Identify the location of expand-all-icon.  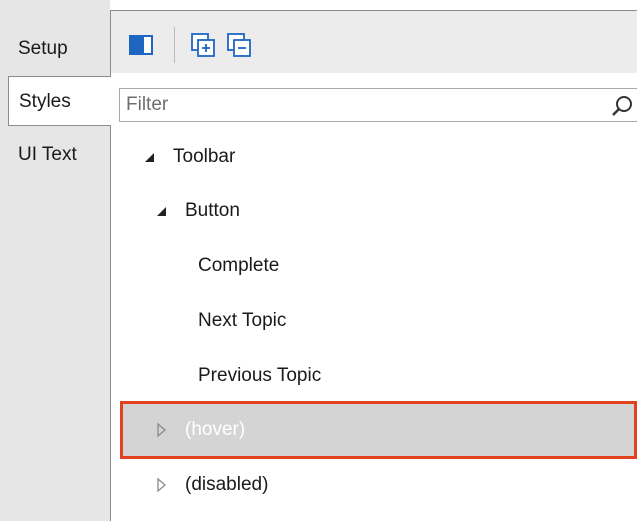
(203, 45).